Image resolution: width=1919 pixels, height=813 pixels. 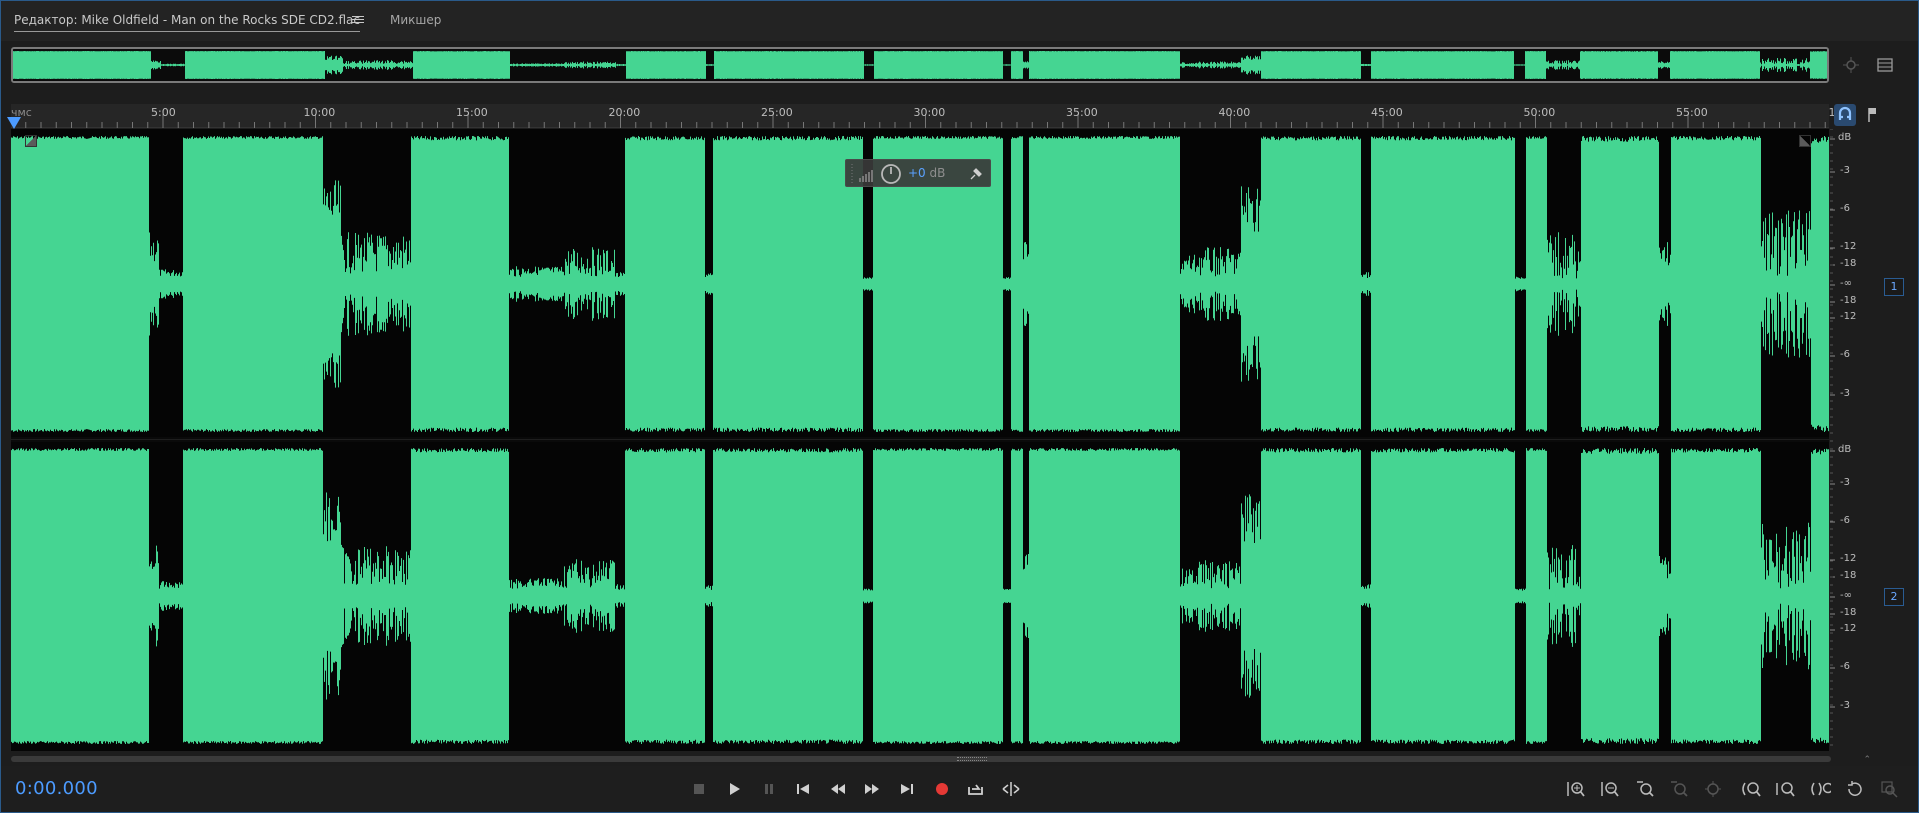 I want to click on overview-waveform, so click(x=920, y=65).